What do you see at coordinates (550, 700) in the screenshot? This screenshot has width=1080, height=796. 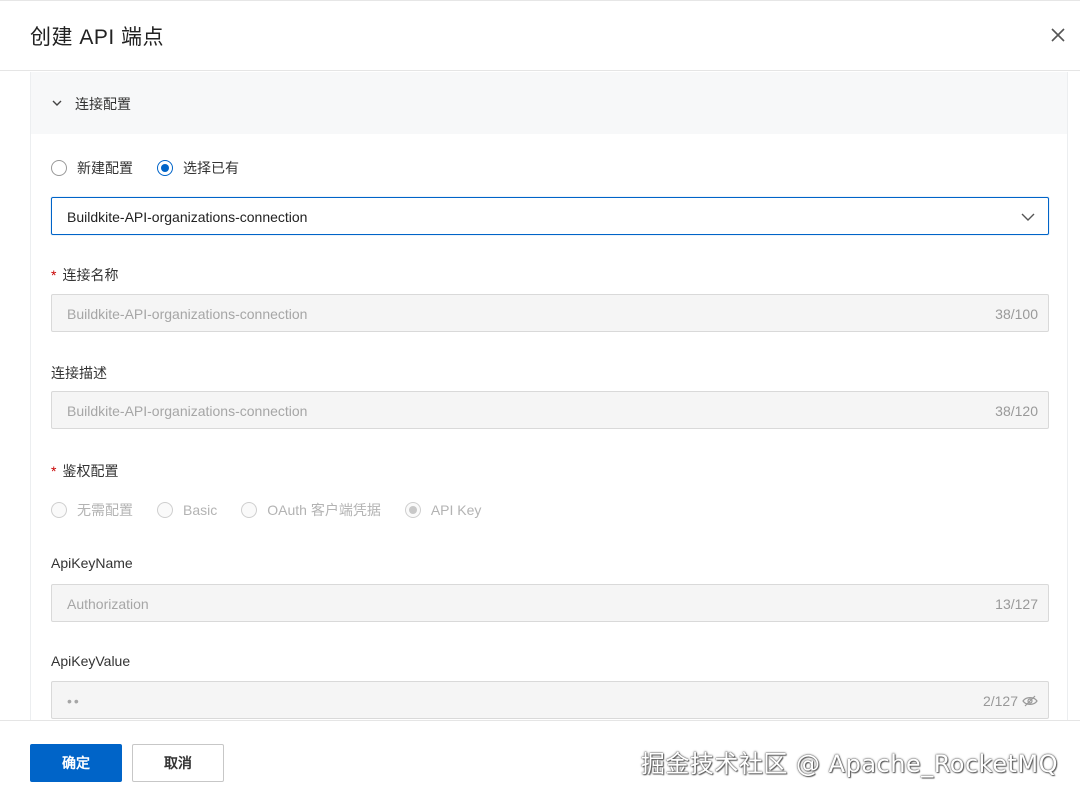 I see `api-key-value-input: •• 2/127` at bounding box center [550, 700].